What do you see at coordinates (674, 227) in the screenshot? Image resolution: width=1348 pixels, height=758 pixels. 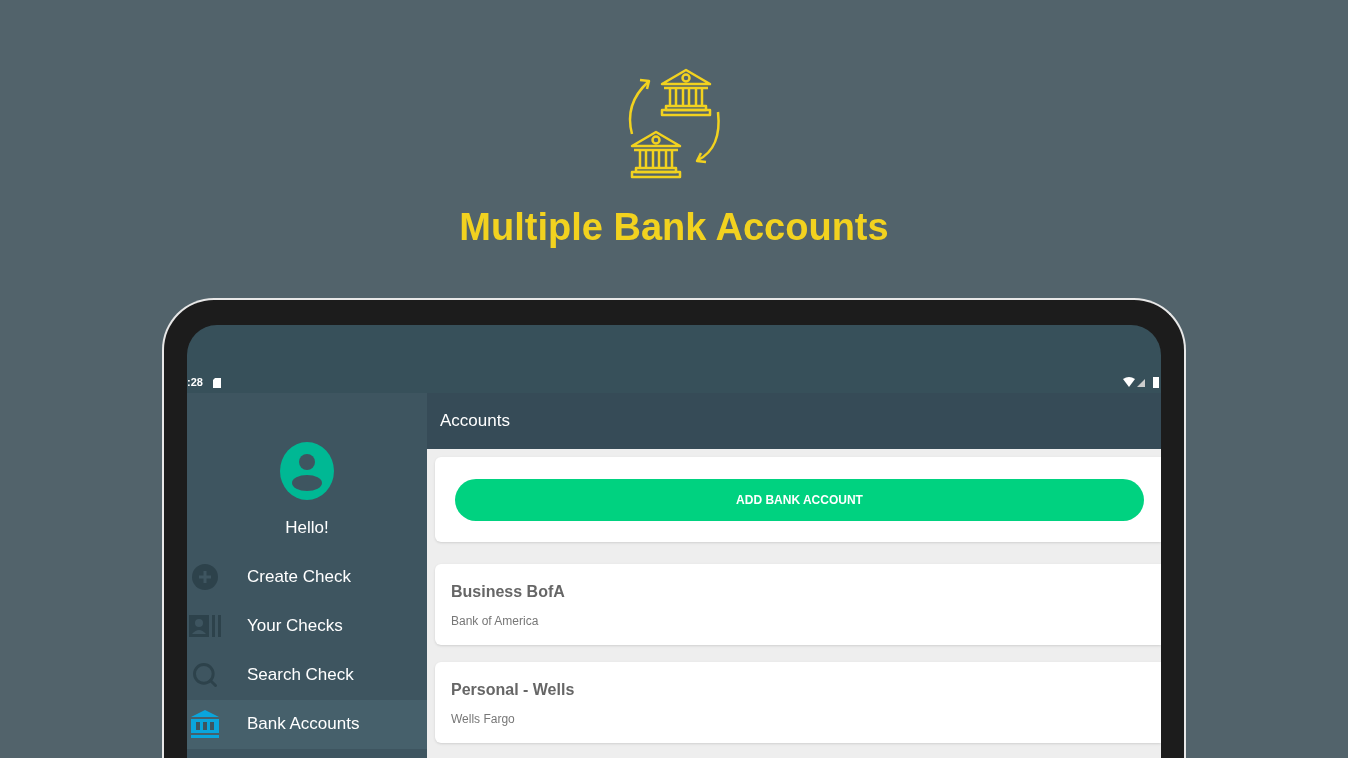 I see `headline: Multiple Bank Accounts` at bounding box center [674, 227].